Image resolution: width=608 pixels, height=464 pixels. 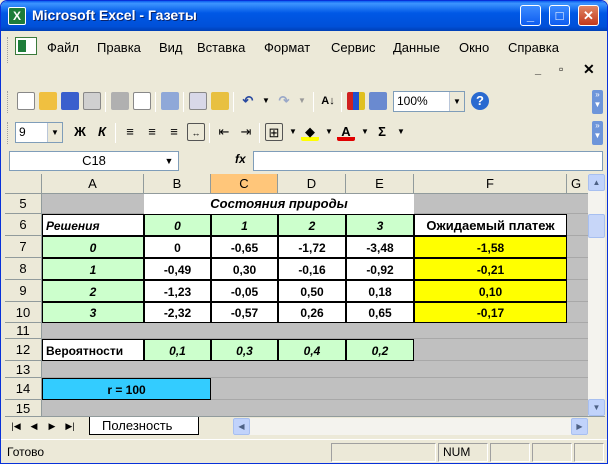 What do you see at coordinates (23, 408) in the screenshot?
I see `row-header-15: 15` at bounding box center [23, 408].